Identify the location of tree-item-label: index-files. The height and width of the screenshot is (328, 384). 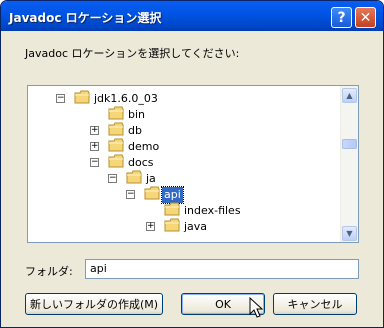
(212, 210).